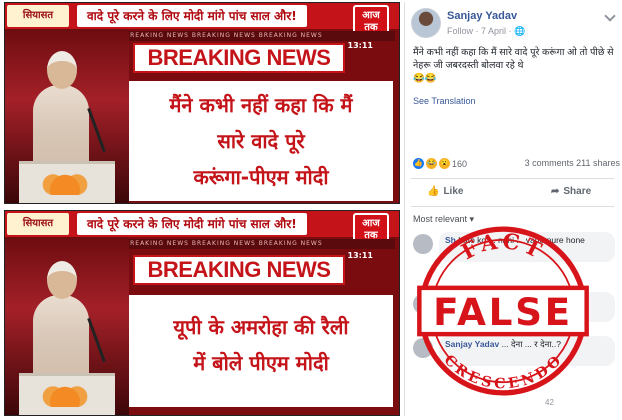 This screenshot has height=420, width=622. I want to click on share-button: ➦ Share, so click(571, 191).